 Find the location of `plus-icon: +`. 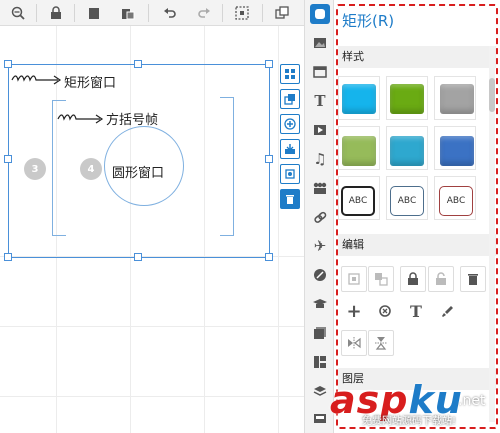

plus-icon: + is located at coordinates (354, 311).